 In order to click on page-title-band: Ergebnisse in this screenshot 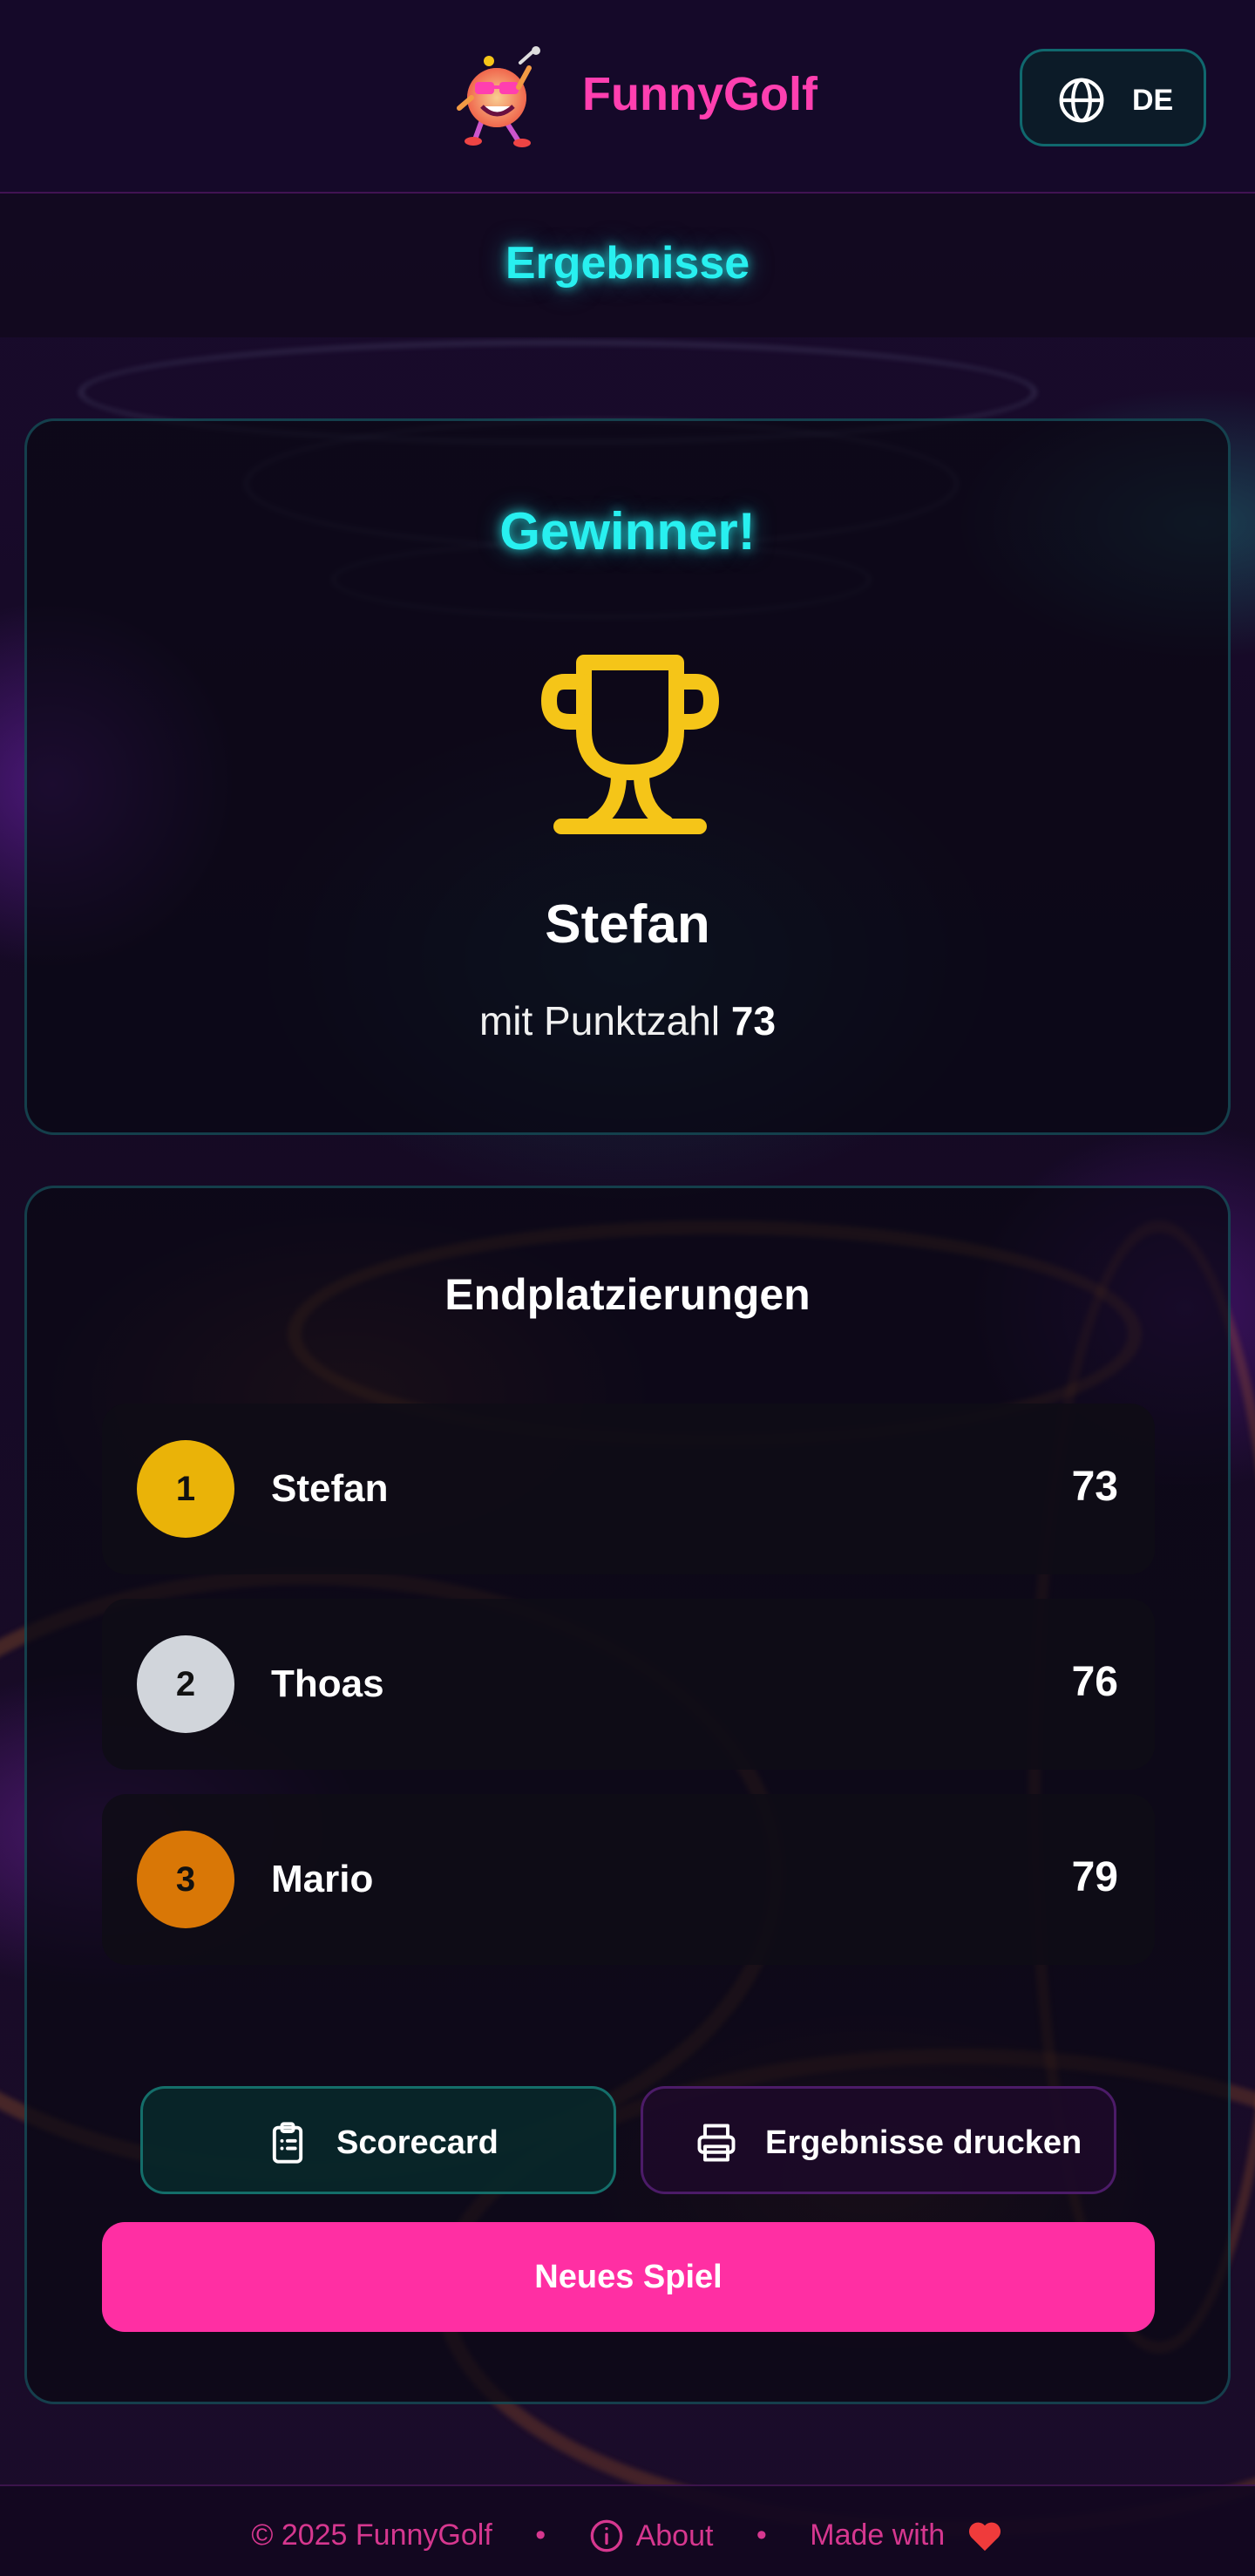, I will do `click(628, 266)`.